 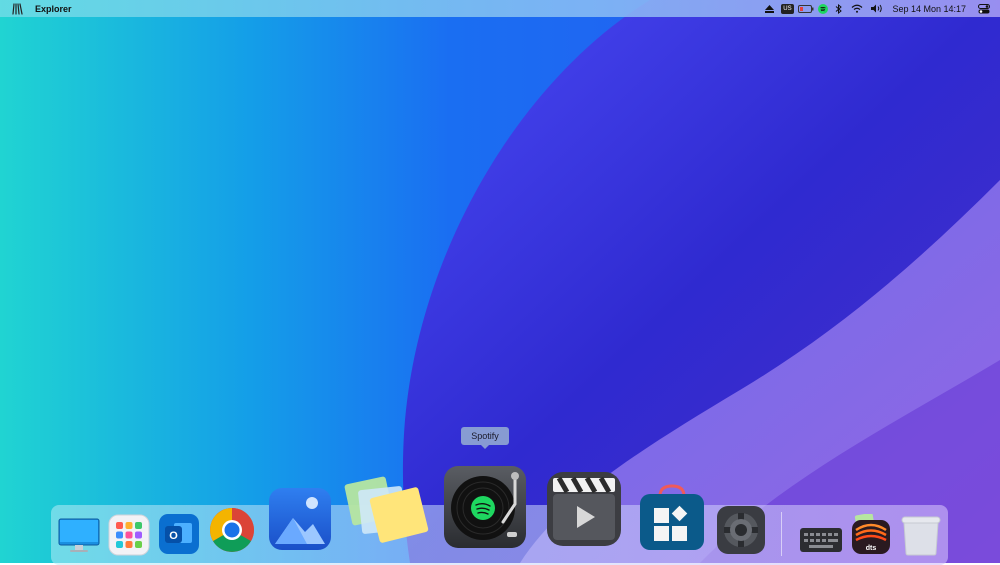 I want to click on eject-icon, so click(x=769, y=8).